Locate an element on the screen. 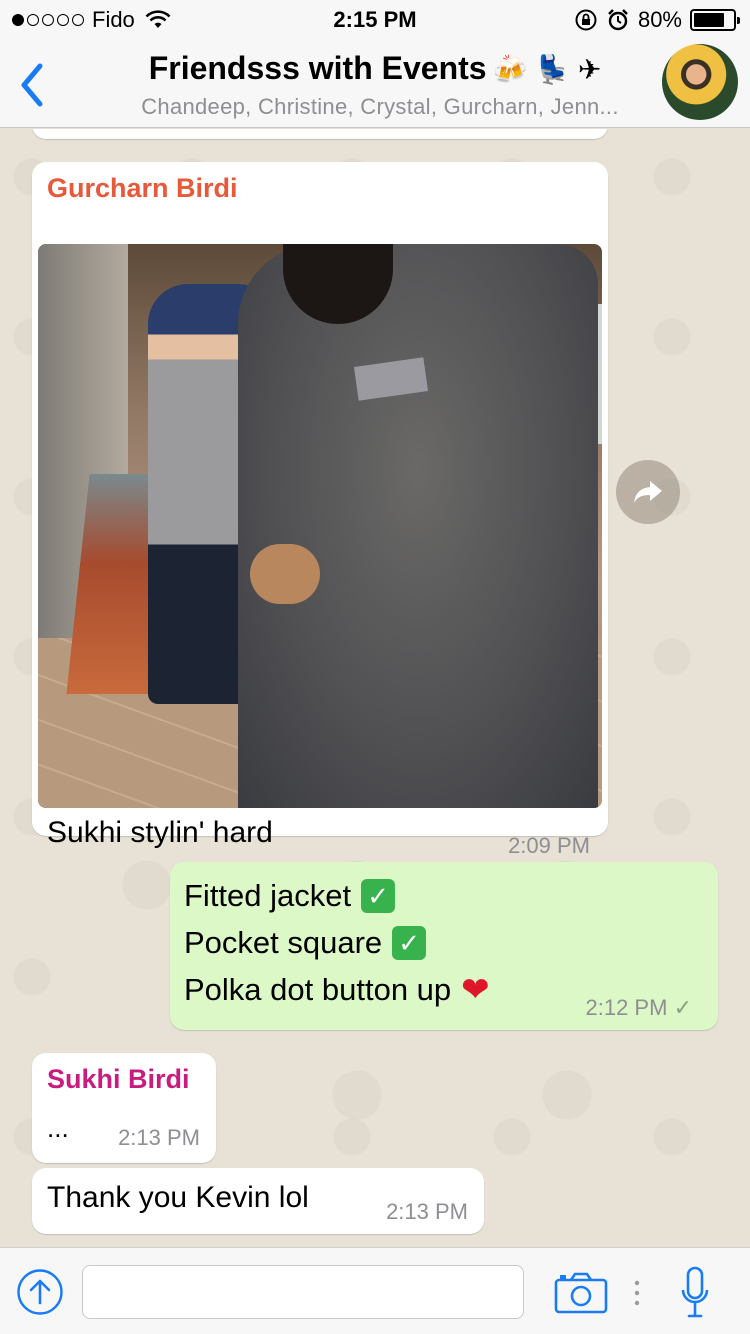  message-line-text: Polka dot button up is located at coordinates (318, 989).